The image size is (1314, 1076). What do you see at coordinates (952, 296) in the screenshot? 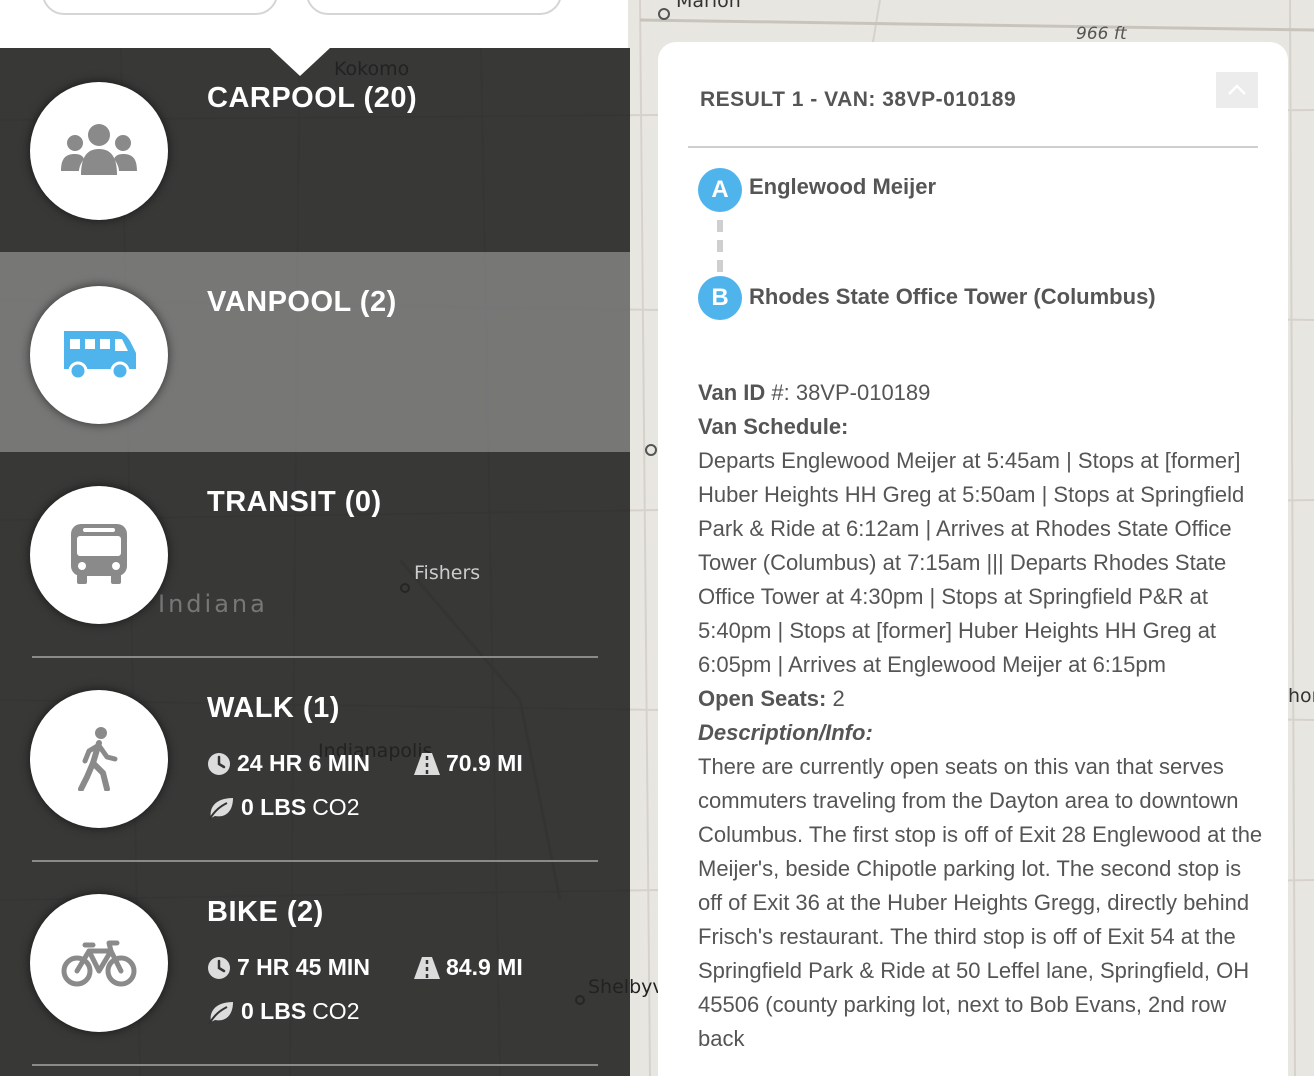
I see `destination-name: Rhodes State Office Tower (Columbus)` at bounding box center [952, 296].